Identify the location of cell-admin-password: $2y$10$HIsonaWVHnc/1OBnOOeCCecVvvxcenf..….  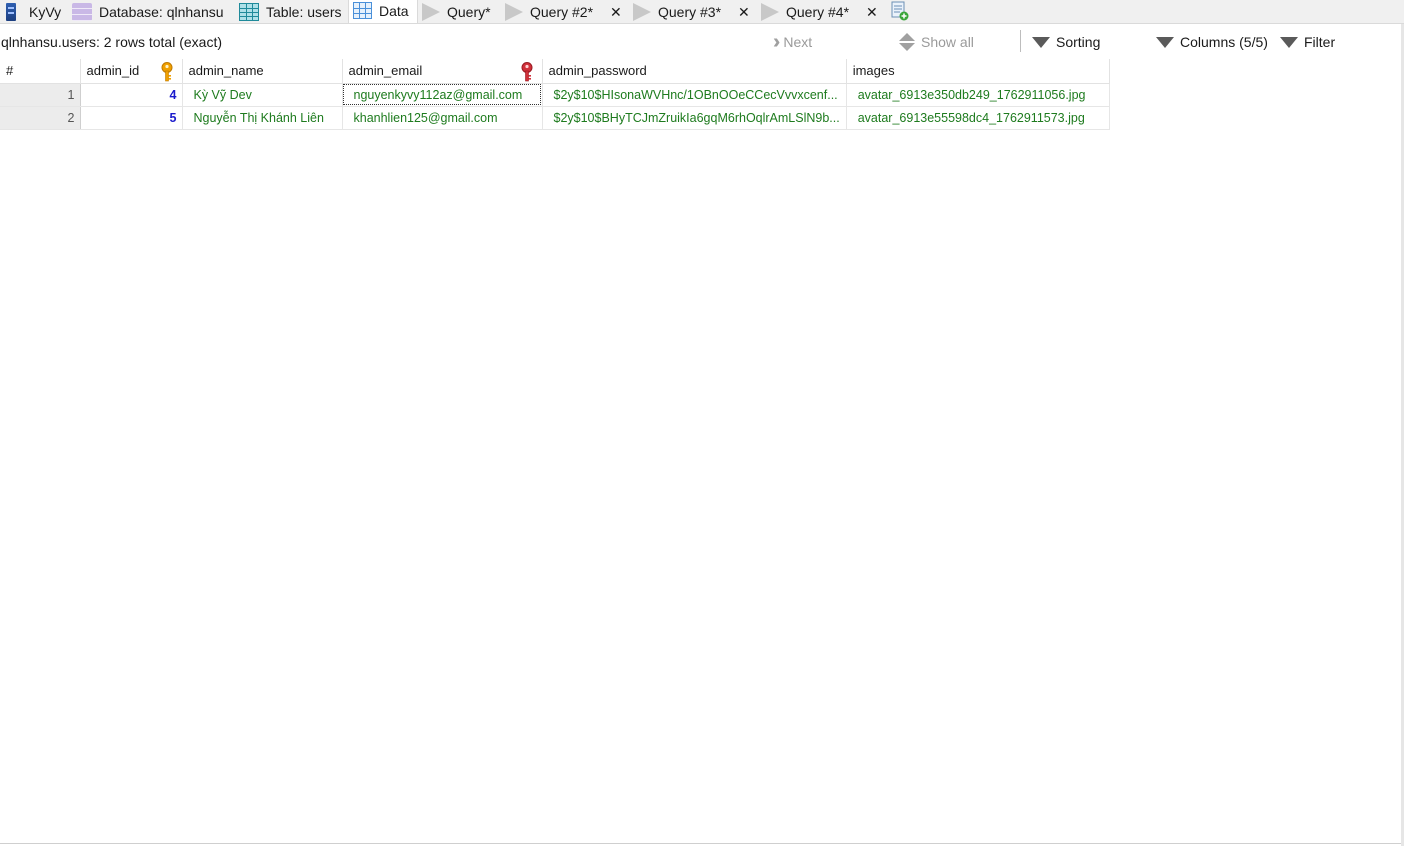
(694, 95).